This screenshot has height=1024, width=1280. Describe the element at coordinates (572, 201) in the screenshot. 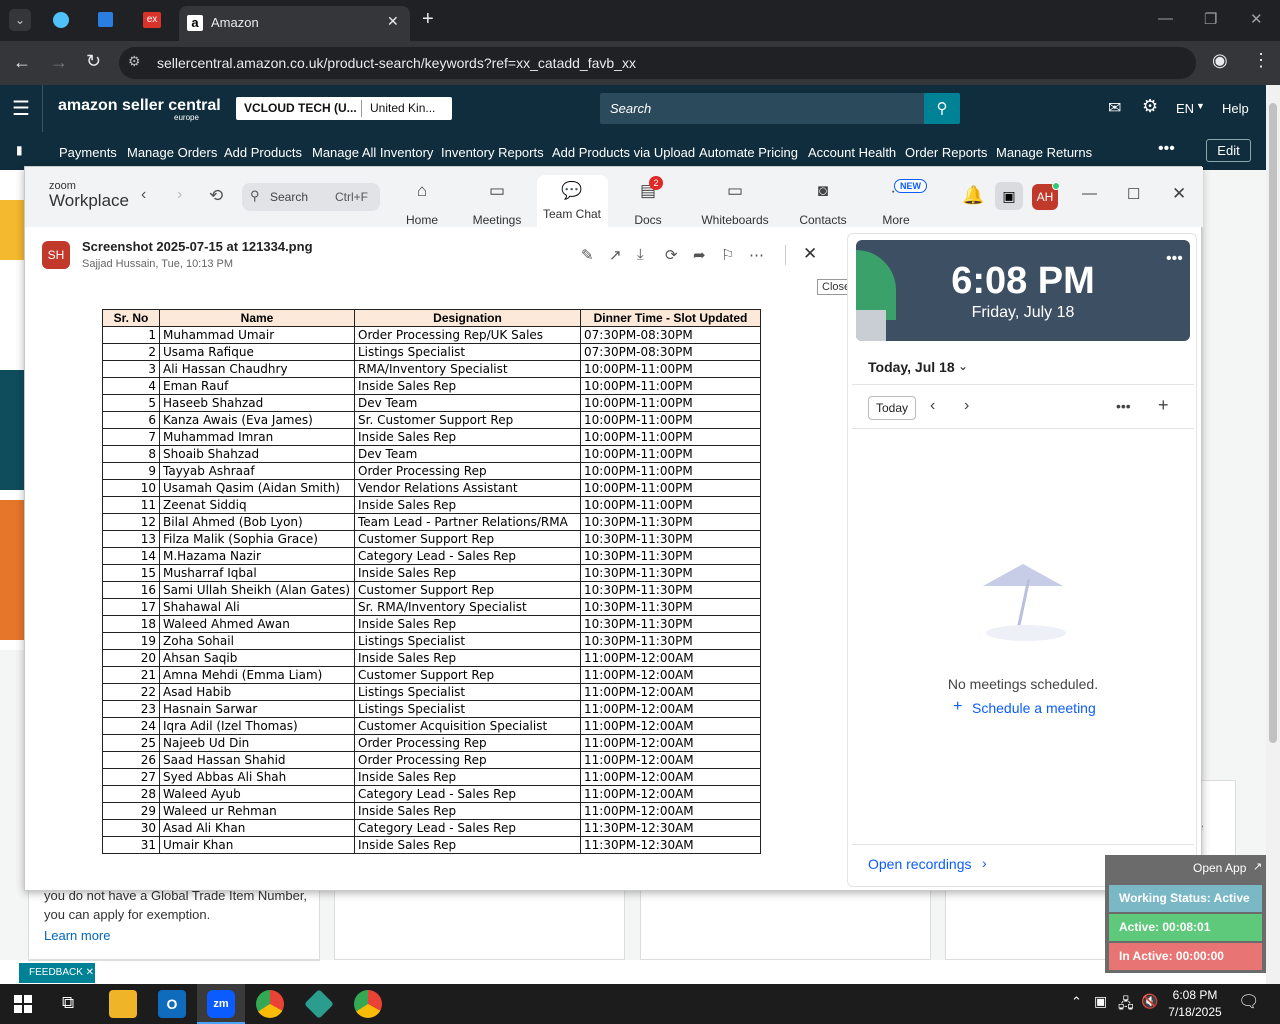

I see `tab-team-chat: 💬 Team Chat` at that location.